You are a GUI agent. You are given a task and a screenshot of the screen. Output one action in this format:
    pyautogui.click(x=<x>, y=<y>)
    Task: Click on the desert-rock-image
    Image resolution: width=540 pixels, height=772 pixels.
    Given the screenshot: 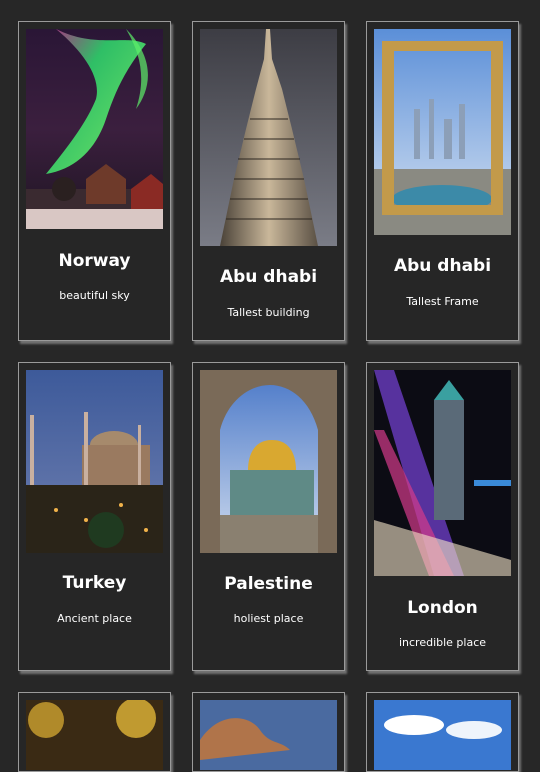 What is the action you would take?
    pyautogui.click(x=268, y=735)
    